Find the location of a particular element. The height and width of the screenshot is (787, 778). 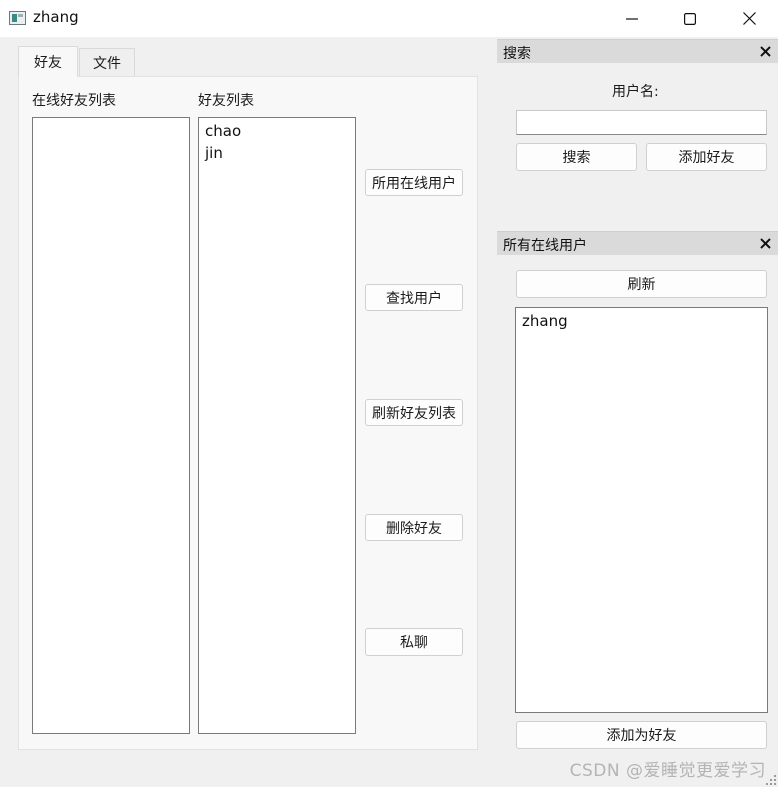

minimize-icon is located at coordinates (632, 18).